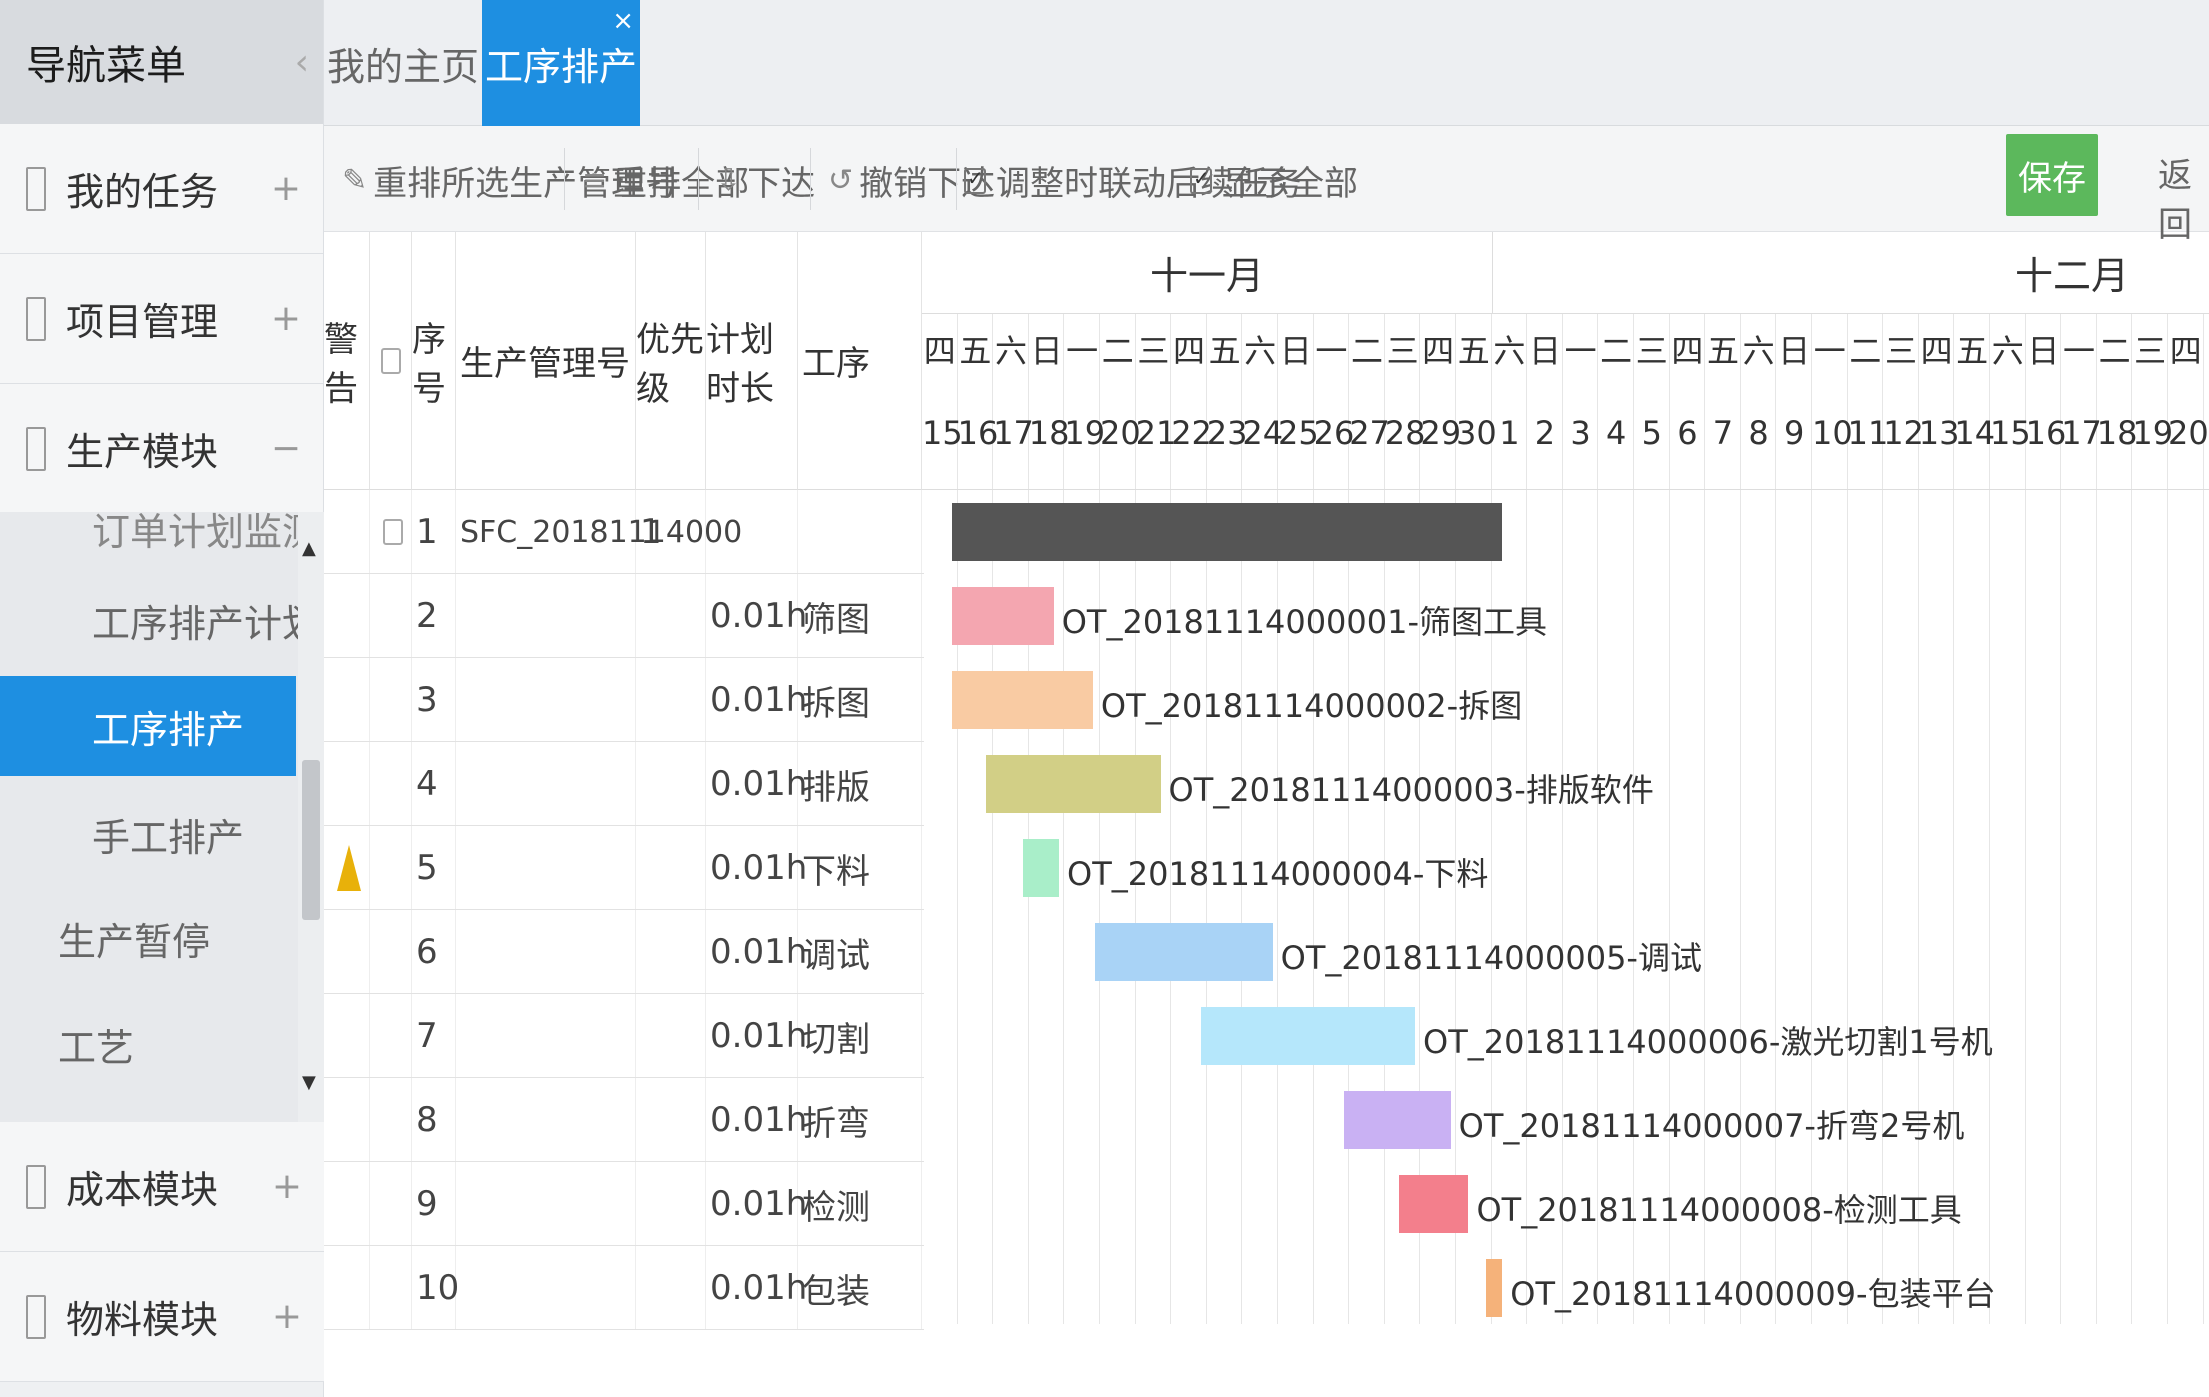 This screenshot has width=2209, height=1397. Describe the element at coordinates (671, 532) in the screenshot. I see `priority-cell: 1` at that location.